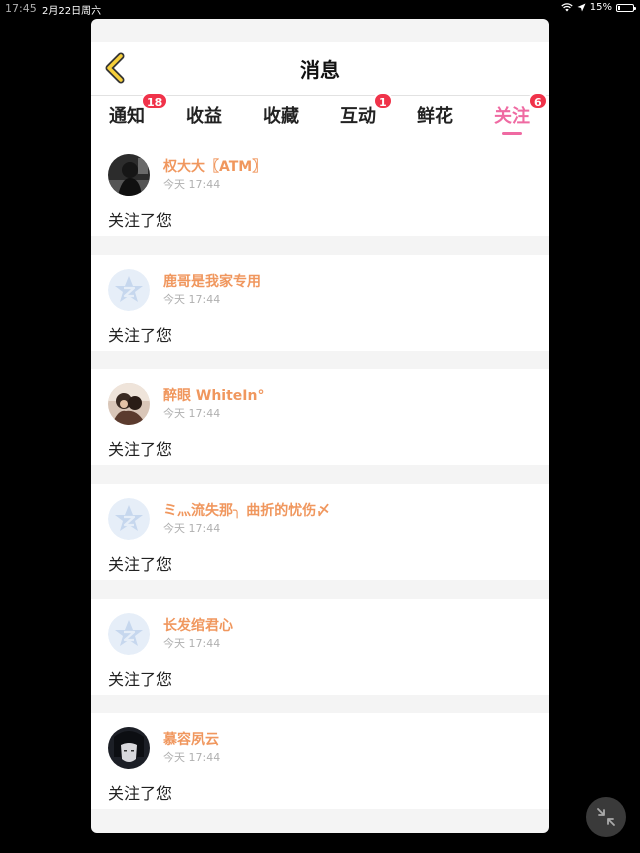  What do you see at coordinates (320, 761) in the screenshot?
I see `list-item: 慕容夙云 今天 17:44 关注了您` at bounding box center [320, 761].